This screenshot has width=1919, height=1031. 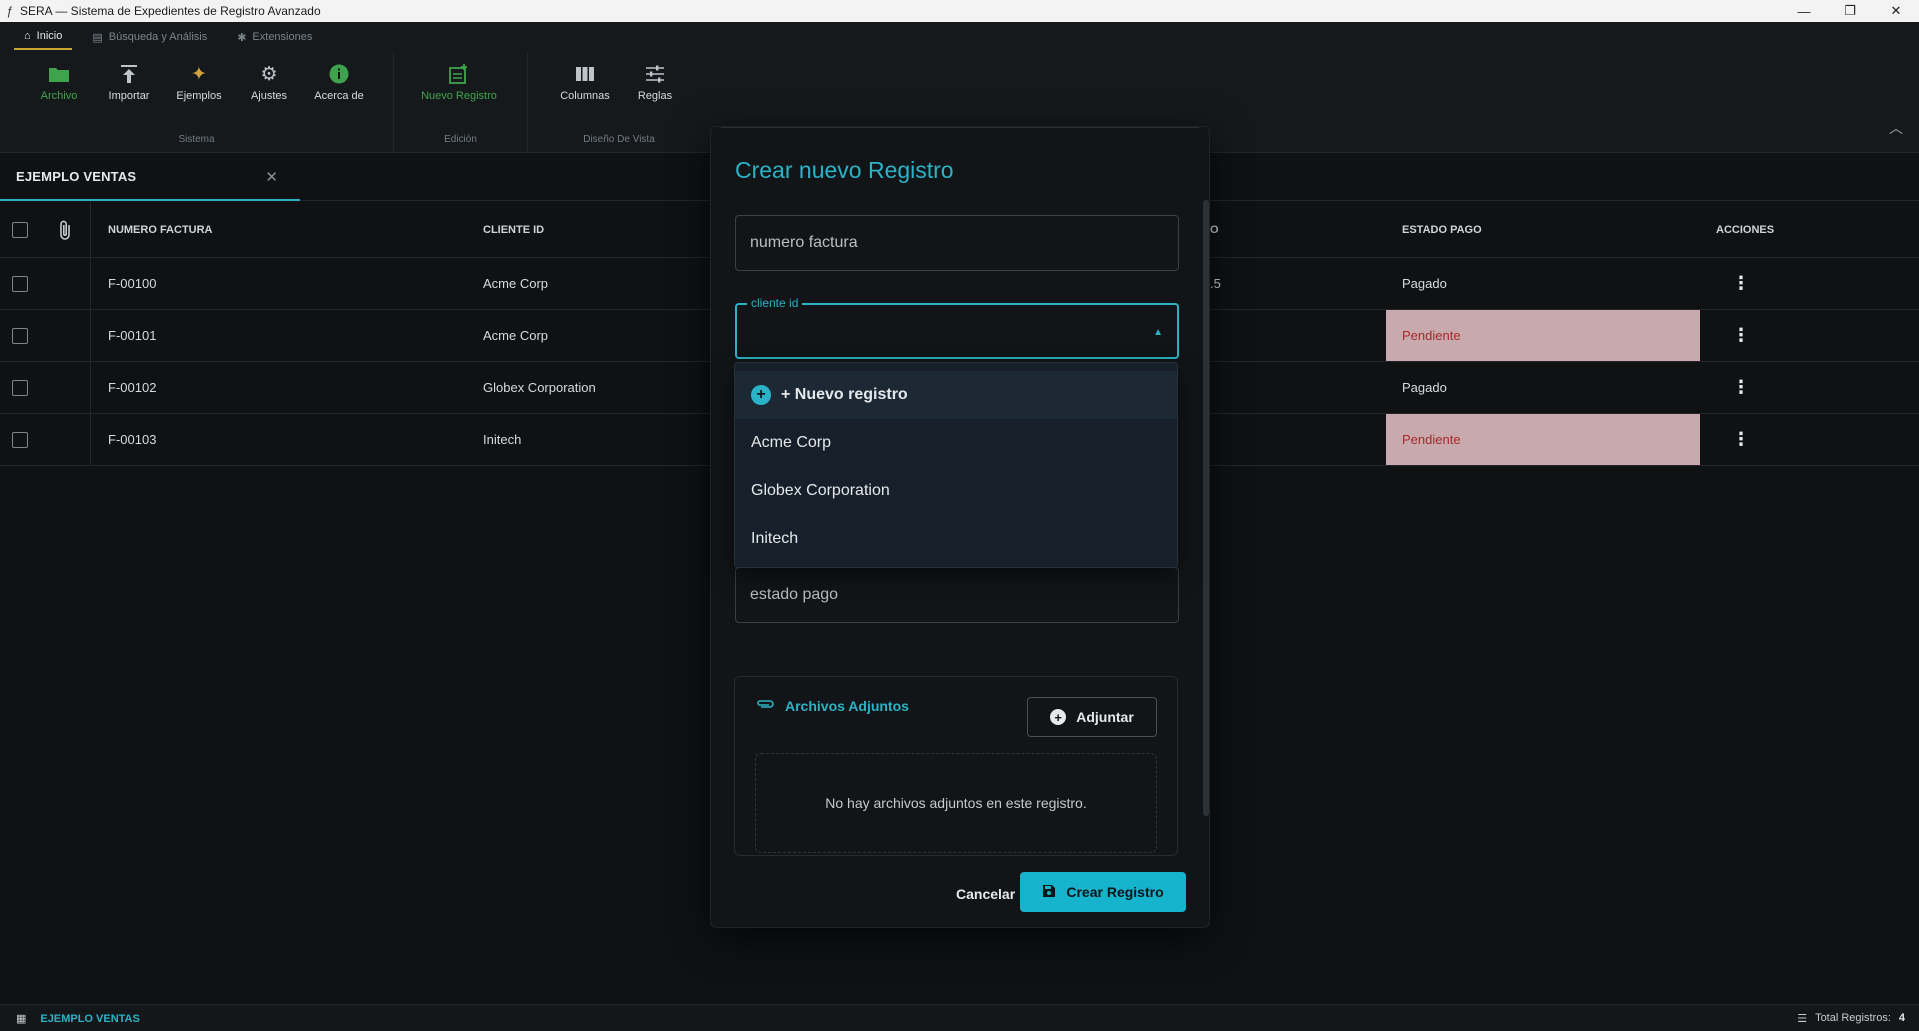 What do you see at coordinates (513, 229) in the screenshot?
I see `header-cliente-id: CLIENTE ID` at bounding box center [513, 229].